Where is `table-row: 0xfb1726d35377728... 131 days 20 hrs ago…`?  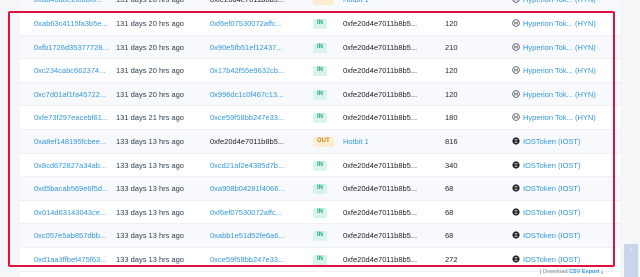 table-row: 0xfb1726d35377728... 131 days 20 hrs ago… is located at coordinates (320, 47).